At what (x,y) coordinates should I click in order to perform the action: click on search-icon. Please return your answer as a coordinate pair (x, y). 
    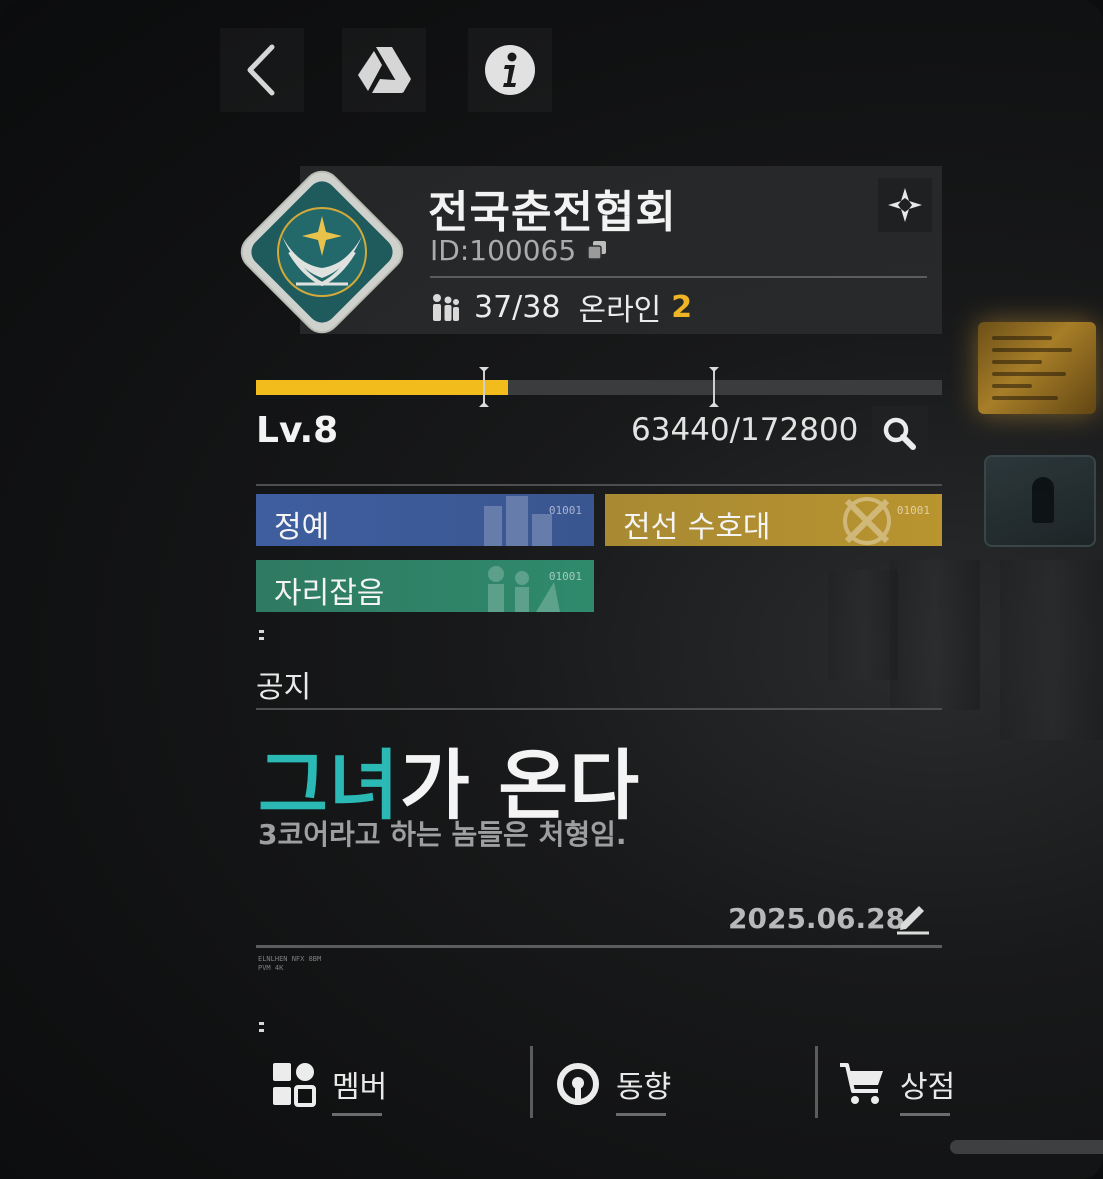
    Looking at the image, I should click on (899, 433).